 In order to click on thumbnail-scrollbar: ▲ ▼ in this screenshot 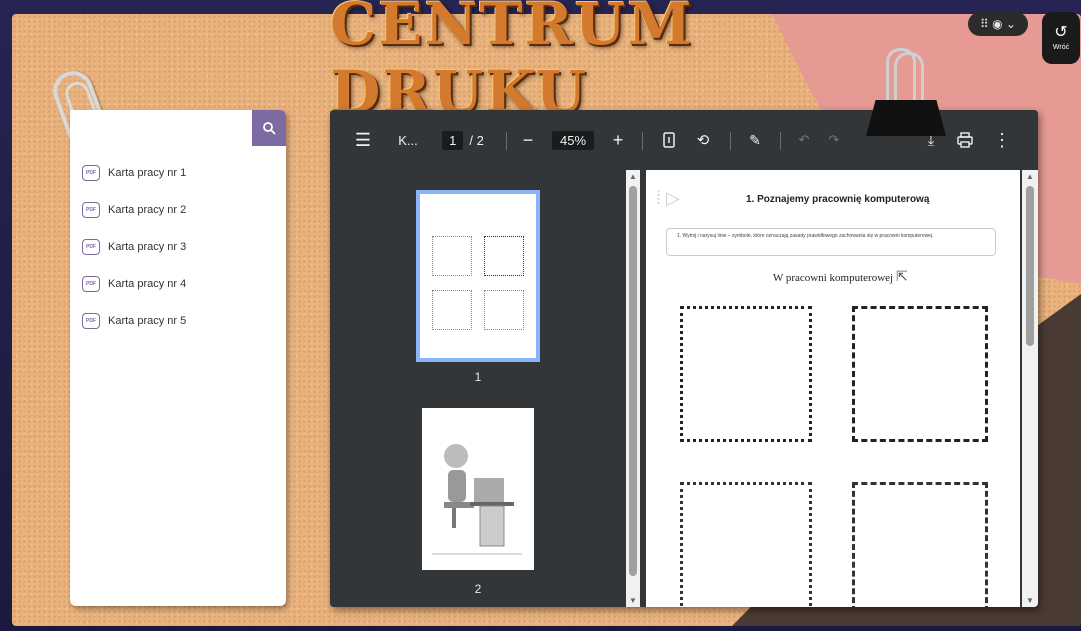, I will do `click(633, 388)`.